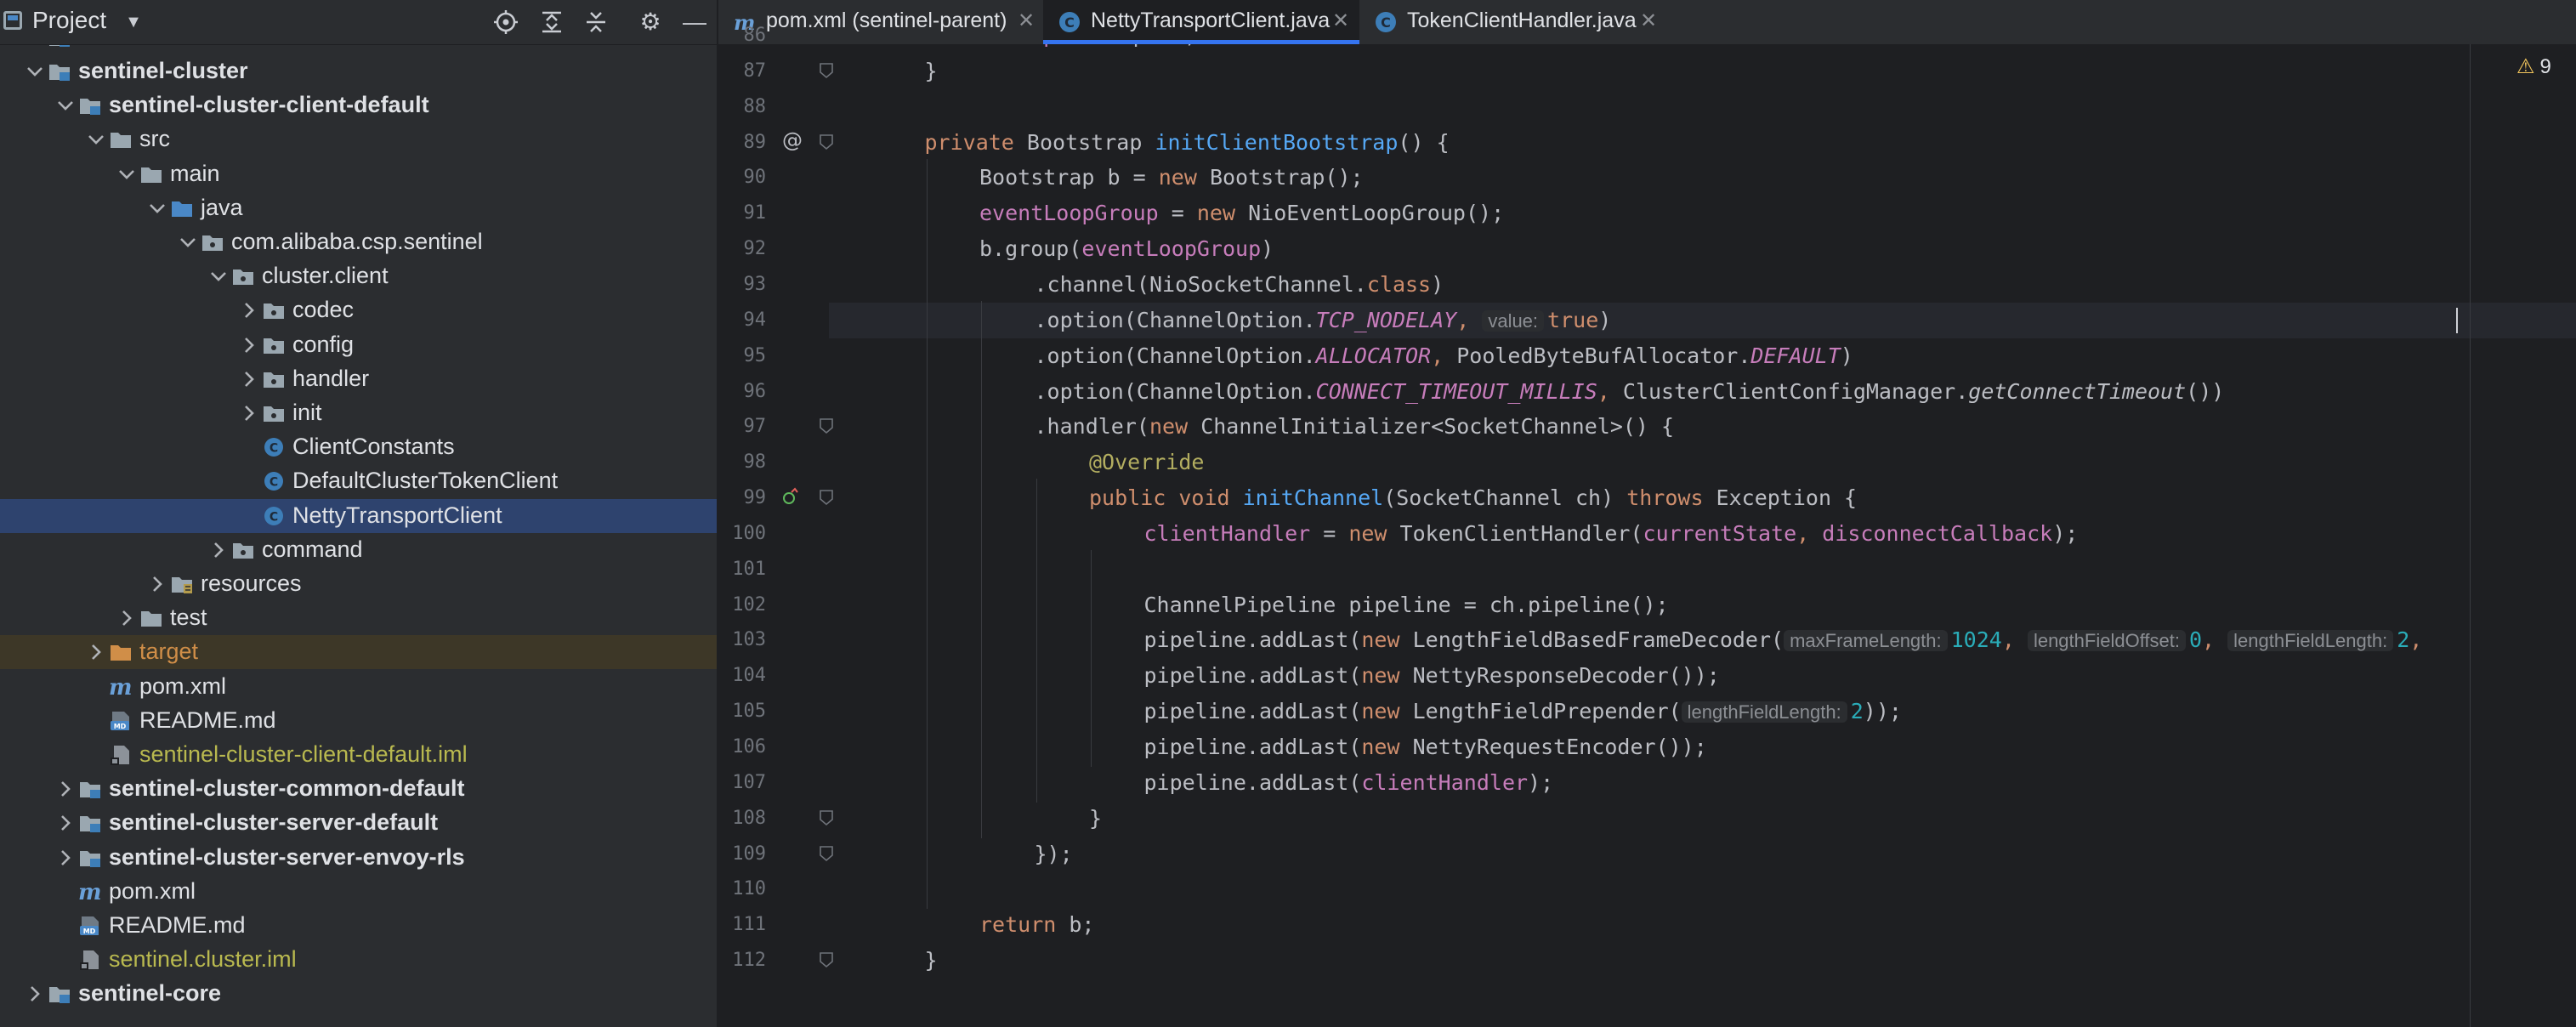 The image size is (2576, 1027). What do you see at coordinates (183, 686) in the screenshot?
I see `tree-item-label: pom.xml` at bounding box center [183, 686].